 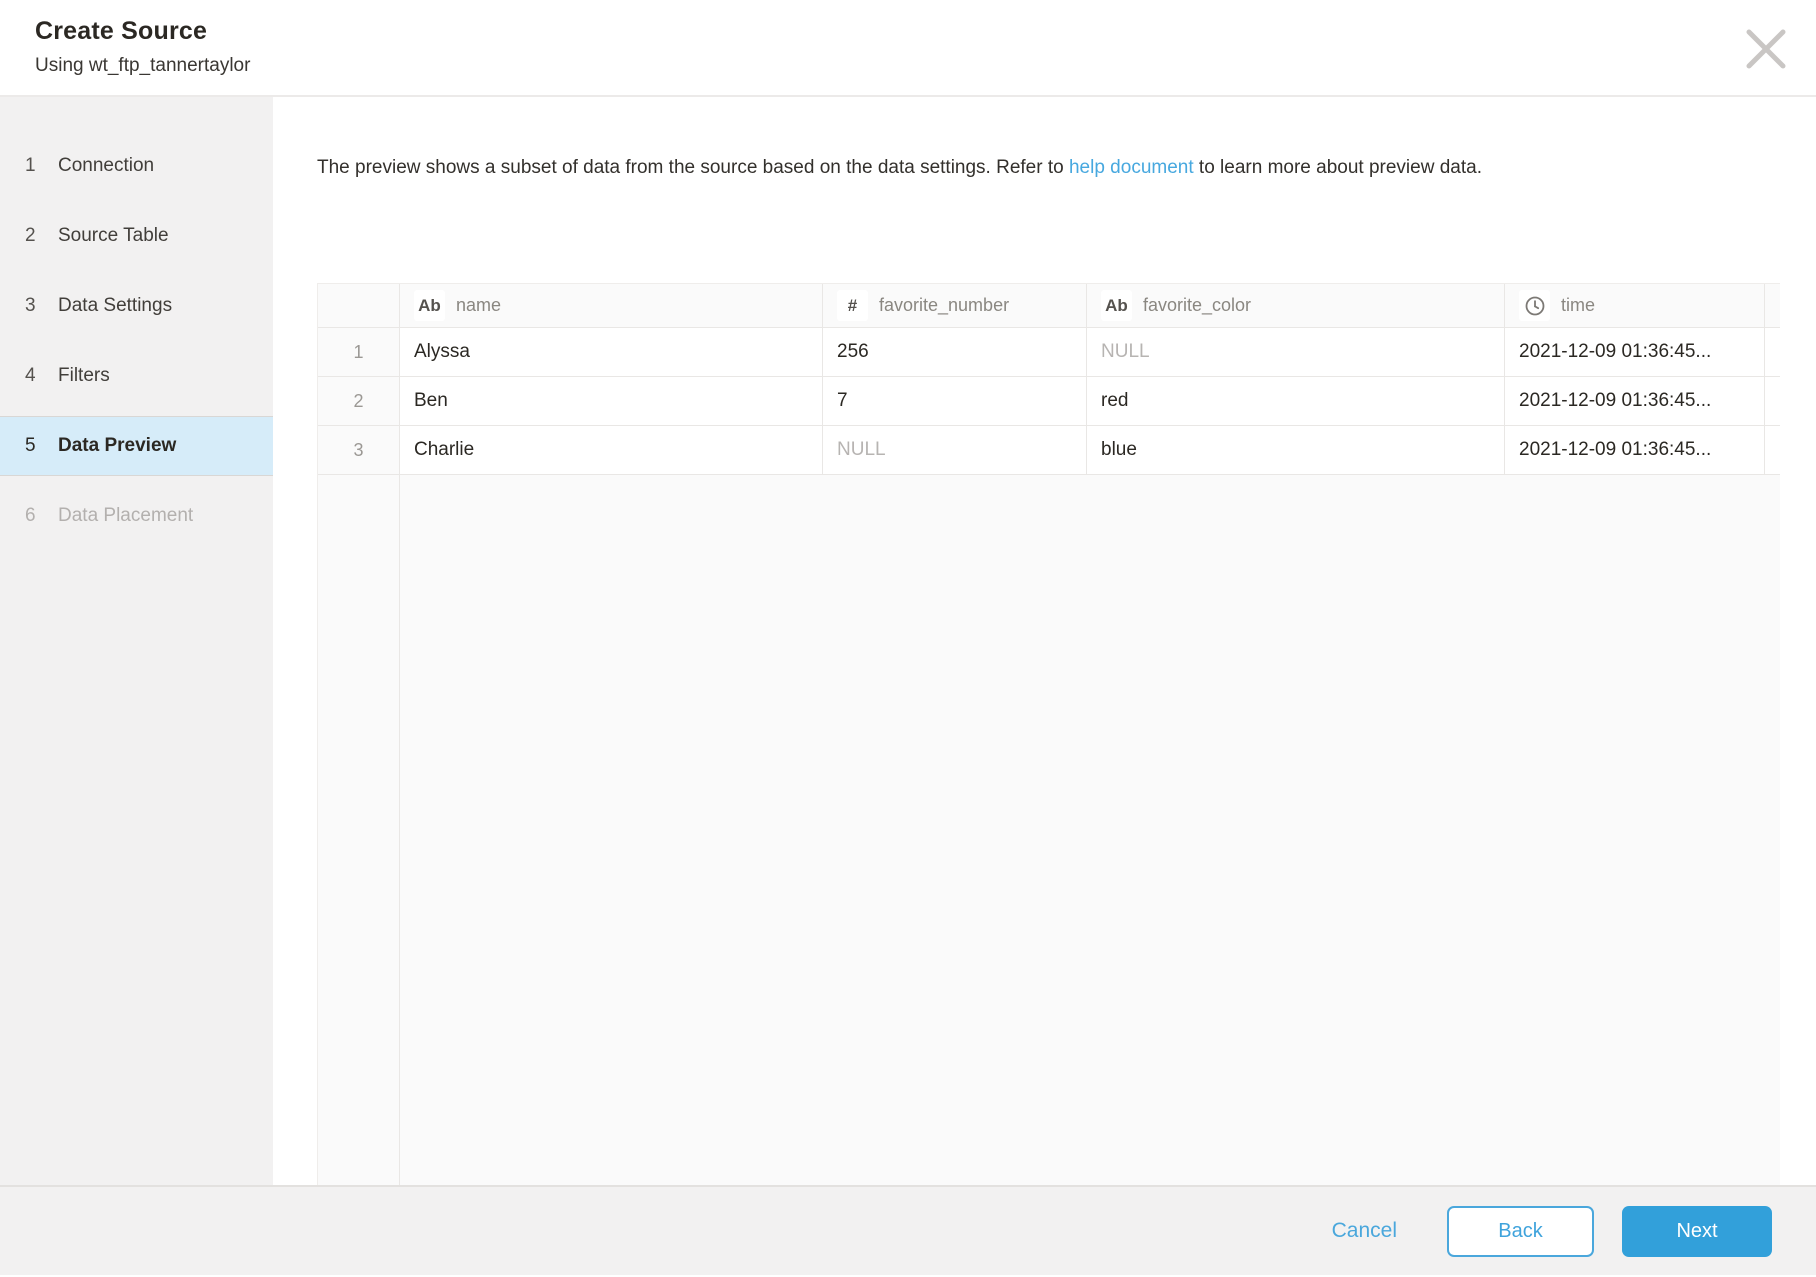 I want to click on cell-name: Ben, so click(x=611, y=401).